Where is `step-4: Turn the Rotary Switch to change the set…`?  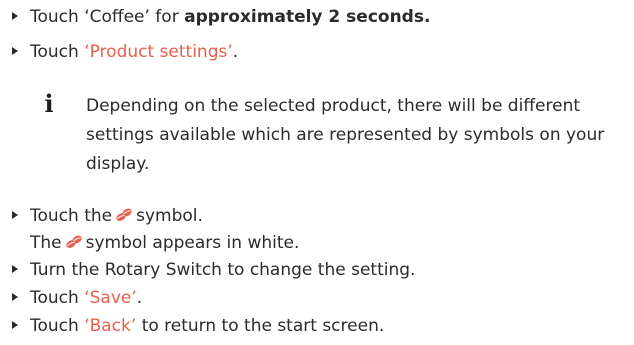 step-4: Turn the Rotary Switch to change the set… is located at coordinates (213, 270).